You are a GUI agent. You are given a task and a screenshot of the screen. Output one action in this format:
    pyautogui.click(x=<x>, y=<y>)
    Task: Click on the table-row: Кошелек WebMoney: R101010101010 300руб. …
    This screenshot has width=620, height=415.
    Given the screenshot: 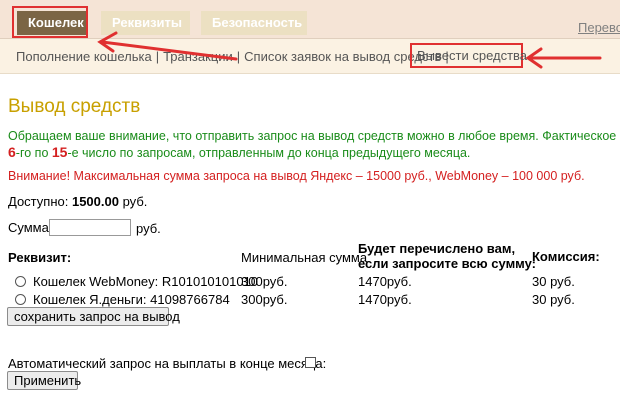 What is the action you would take?
    pyautogui.click(x=310, y=283)
    